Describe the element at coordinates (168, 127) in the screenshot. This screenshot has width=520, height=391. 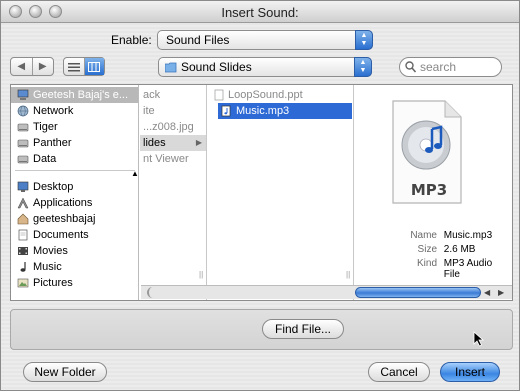
I see `column1-item: ...z008.jpg` at that location.